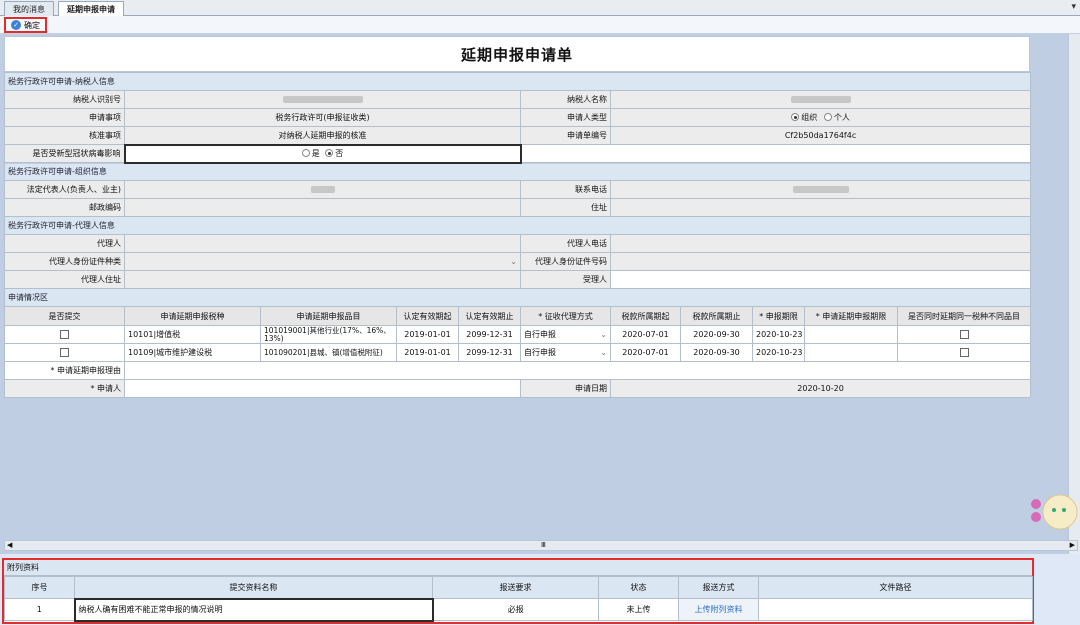  I want to click on applicant-label: * 申请人, so click(64, 388).